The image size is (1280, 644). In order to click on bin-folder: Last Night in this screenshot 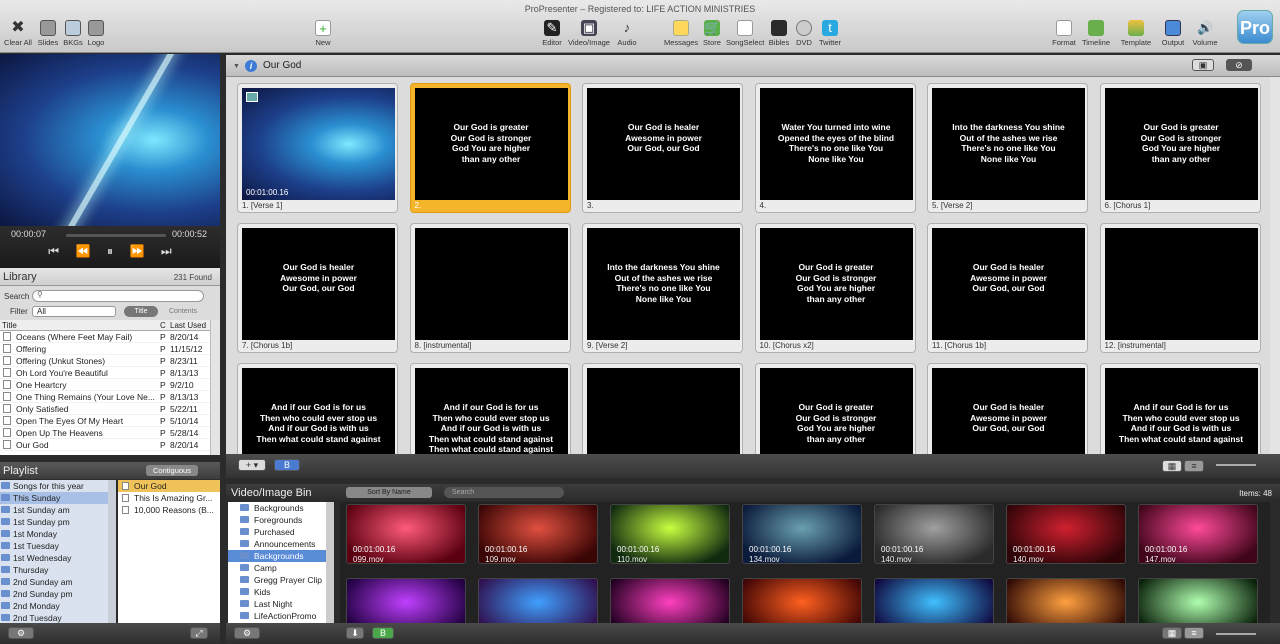, I will do `click(281, 604)`.